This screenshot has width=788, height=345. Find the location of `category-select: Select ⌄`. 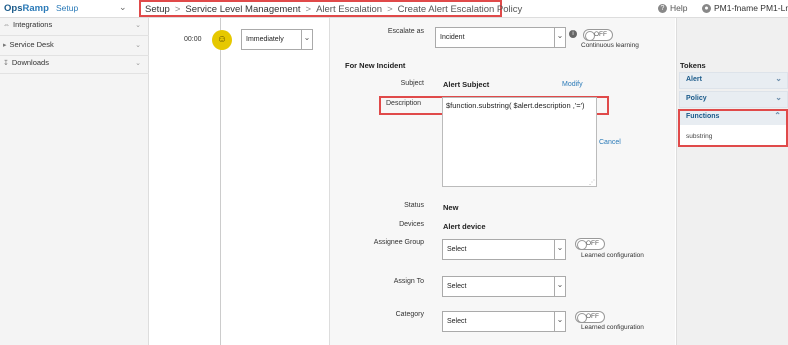

category-select: Select ⌄ is located at coordinates (504, 321).